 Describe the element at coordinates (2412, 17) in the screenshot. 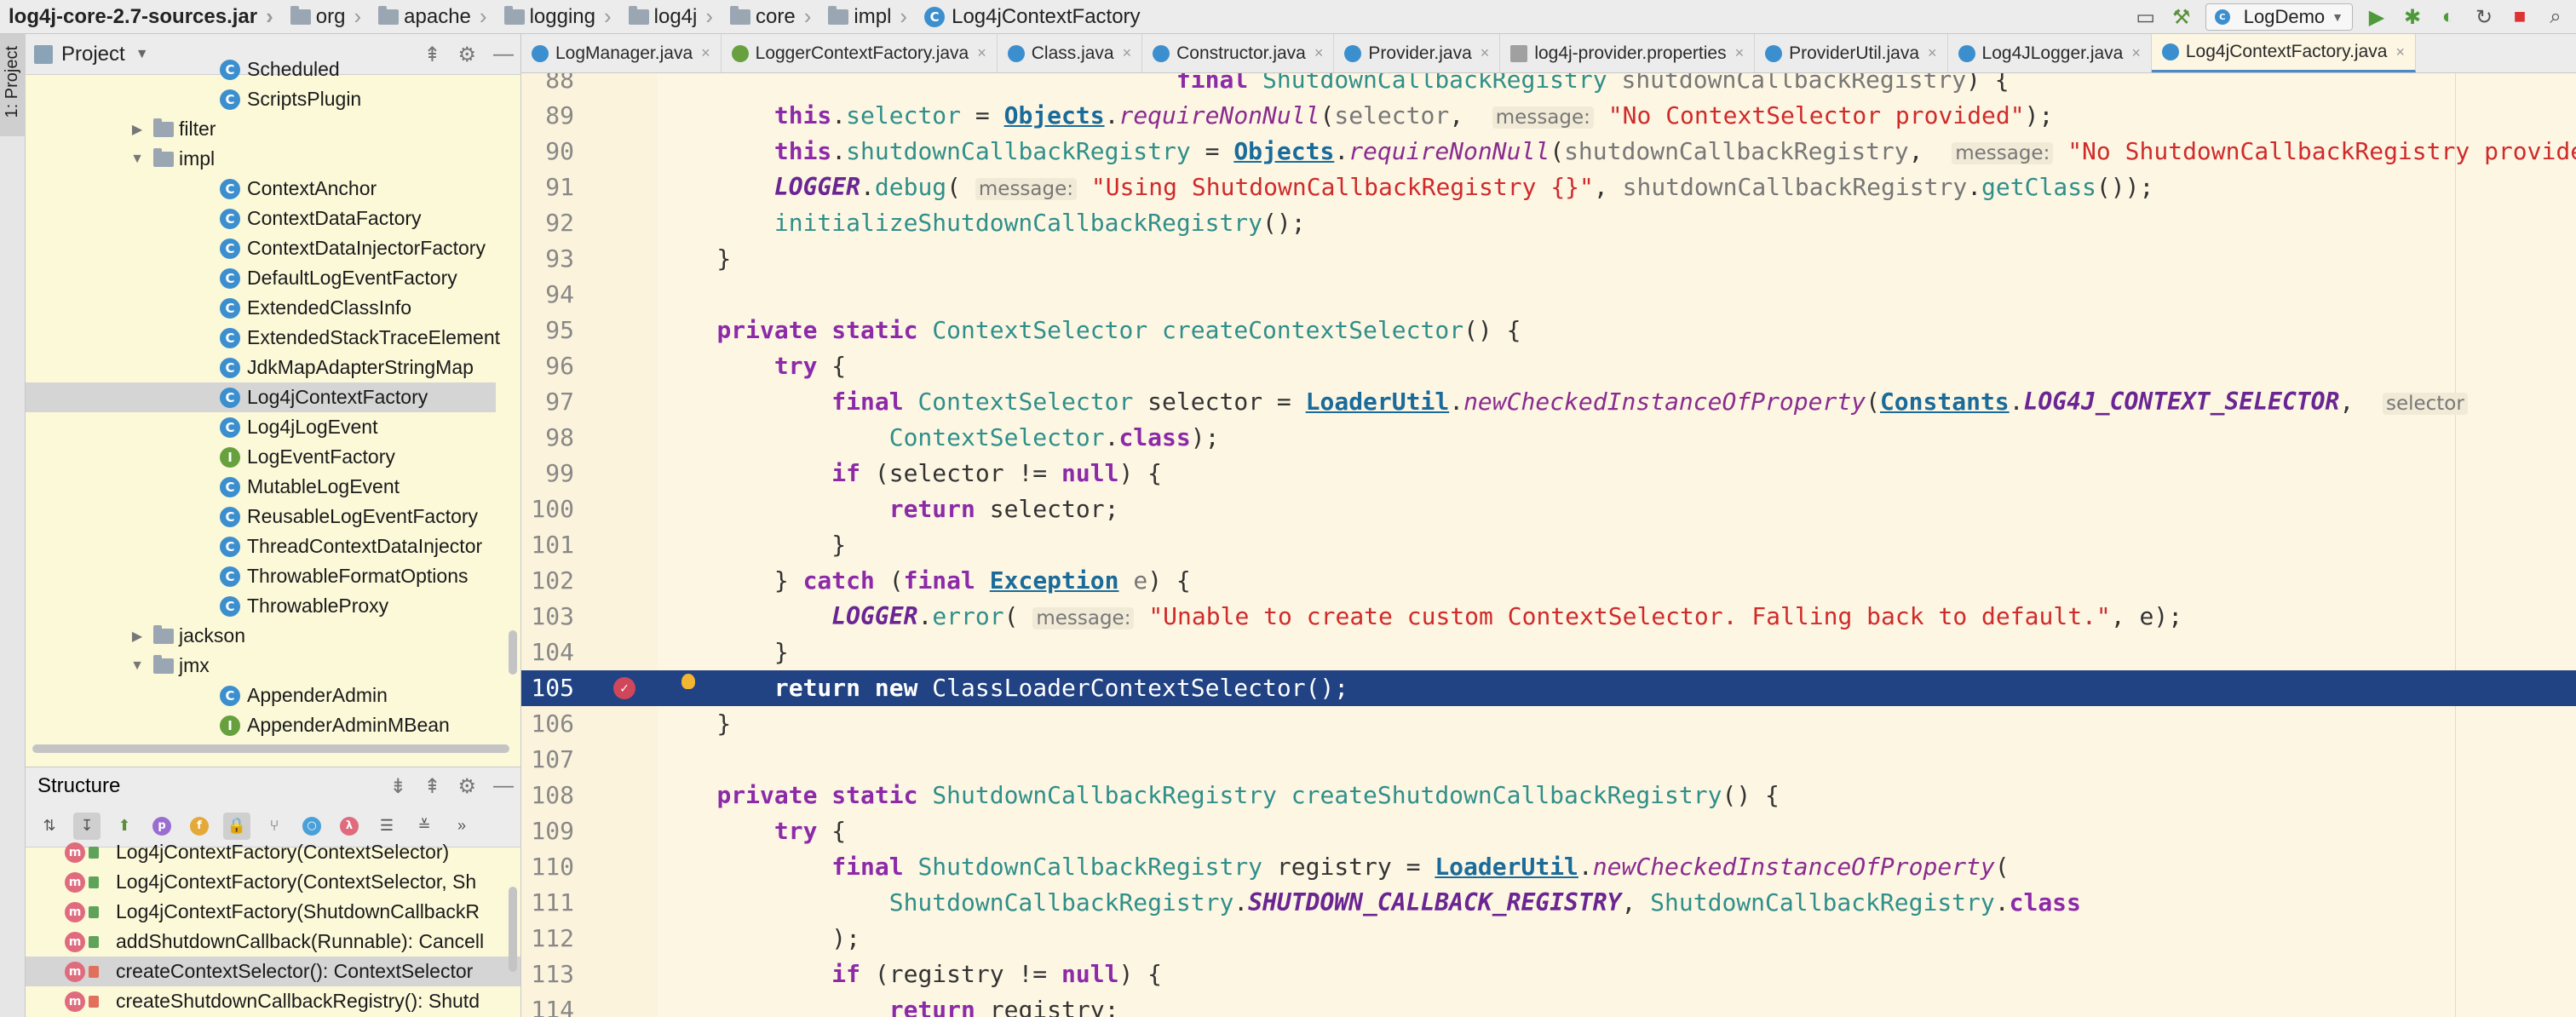

I see `debug-icon: ✱` at that location.